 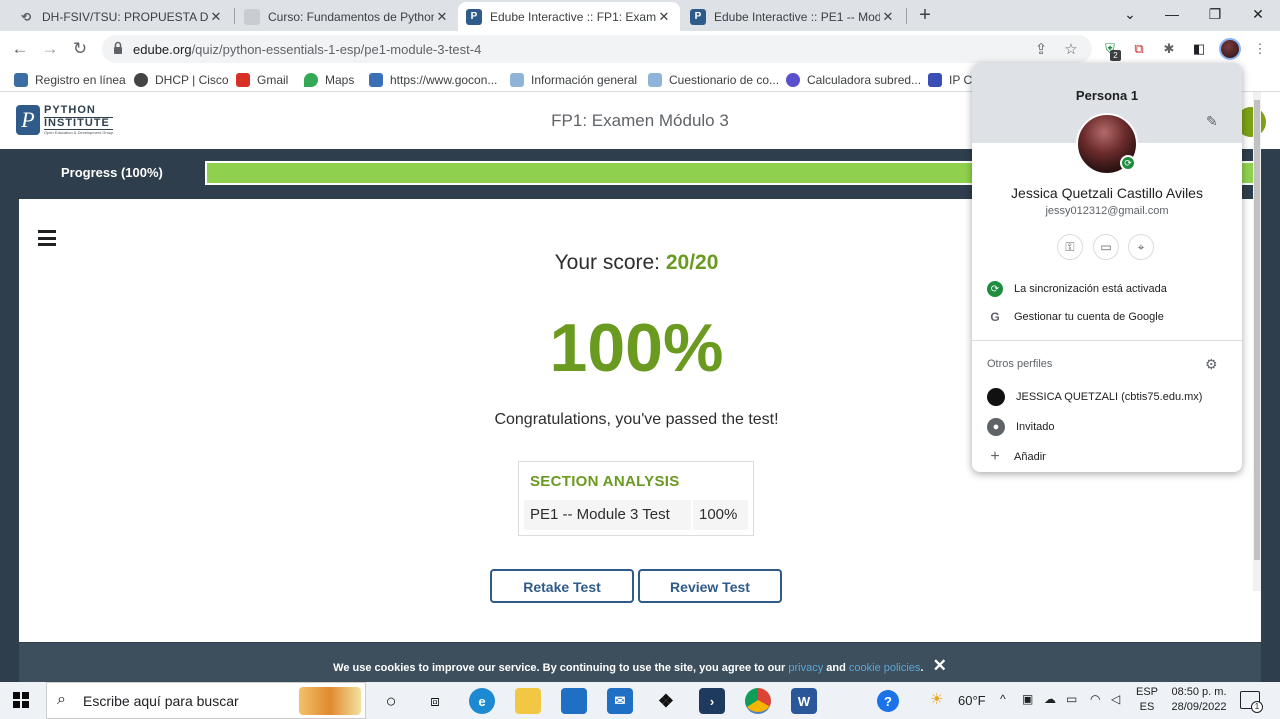 I want to click on bookmark-registro: Registro en línea, so click(x=70, y=79).